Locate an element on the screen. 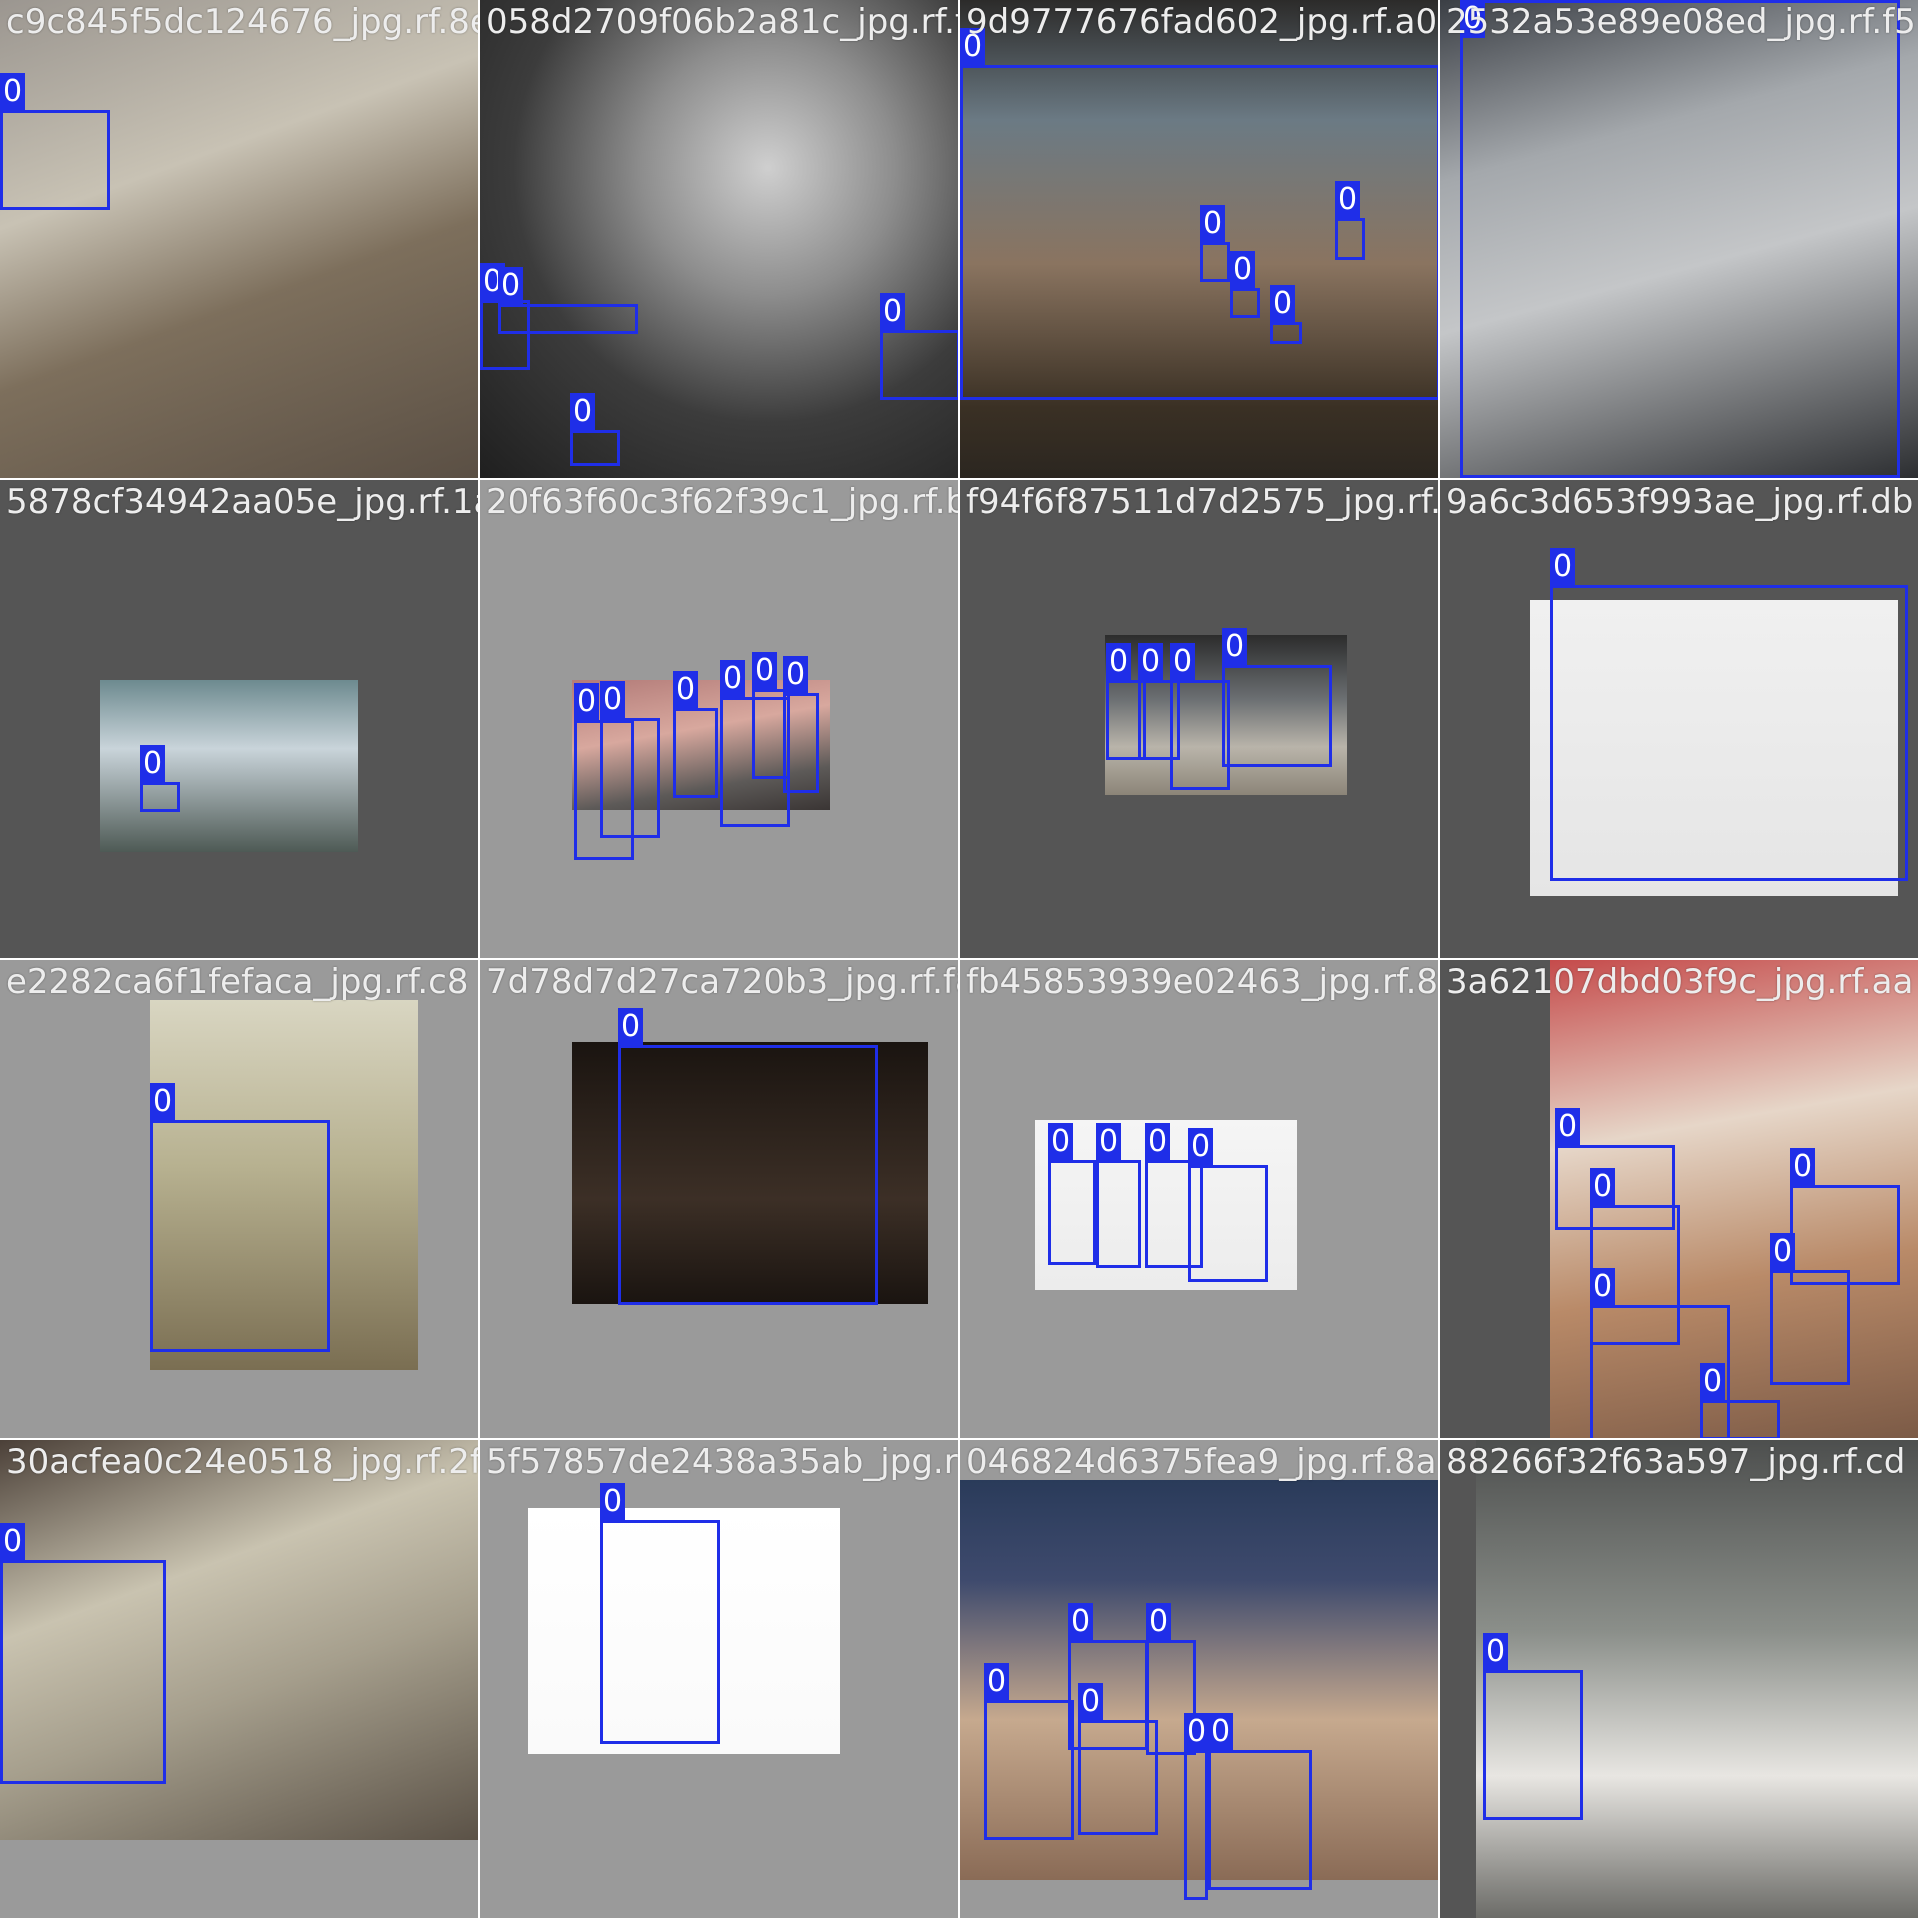  photo-display-stand is located at coordinates (229, 766).